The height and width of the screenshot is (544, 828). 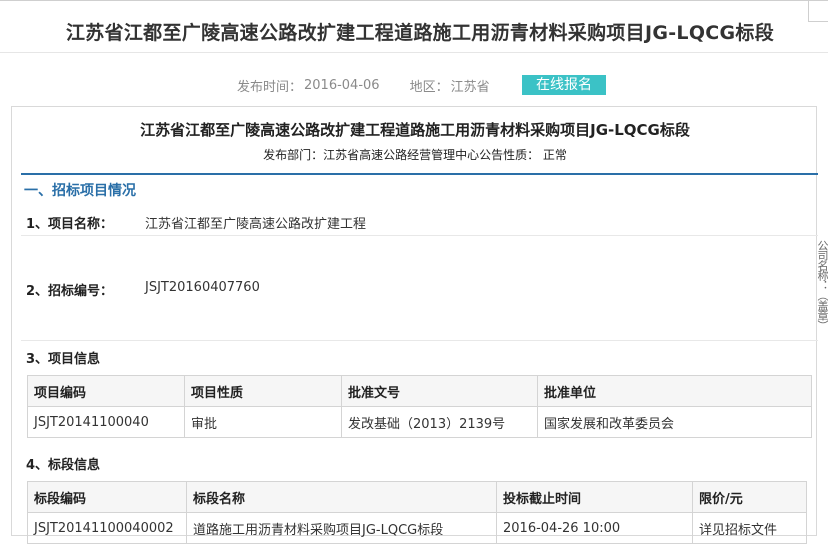 I want to click on table-header-cell: 批准单位, so click(x=674, y=391).